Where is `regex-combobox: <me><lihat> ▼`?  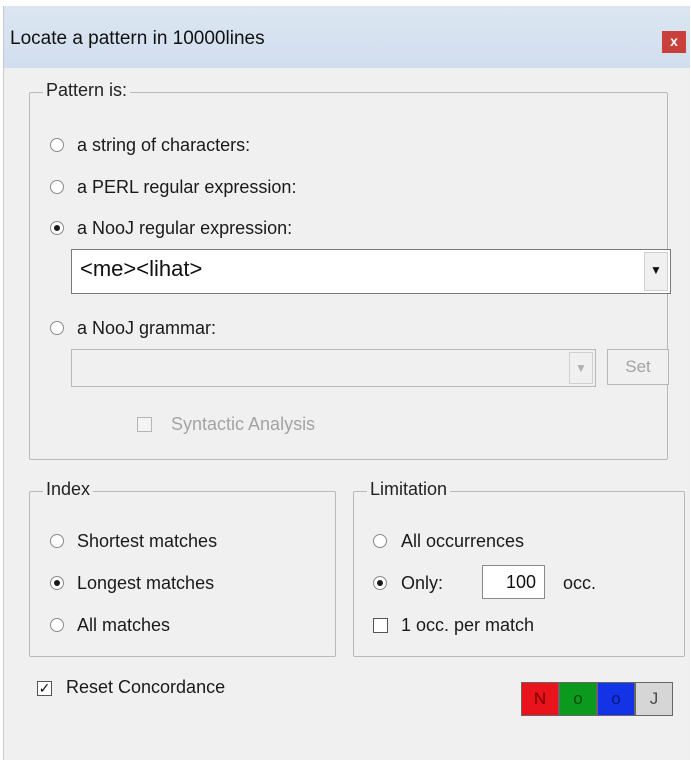
regex-combobox: <me><lihat> ▼ is located at coordinates (371, 271).